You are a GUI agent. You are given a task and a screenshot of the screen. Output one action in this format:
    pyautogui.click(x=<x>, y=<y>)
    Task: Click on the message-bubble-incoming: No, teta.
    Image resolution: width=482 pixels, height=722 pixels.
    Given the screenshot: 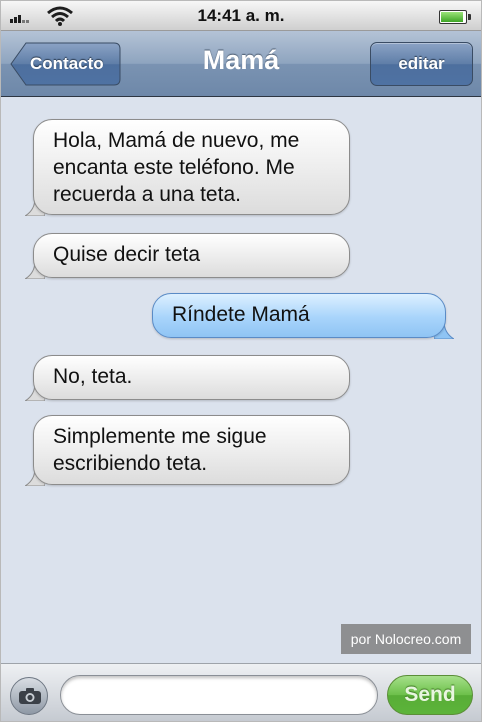 What is the action you would take?
    pyautogui.click(x=187, y=378)
    